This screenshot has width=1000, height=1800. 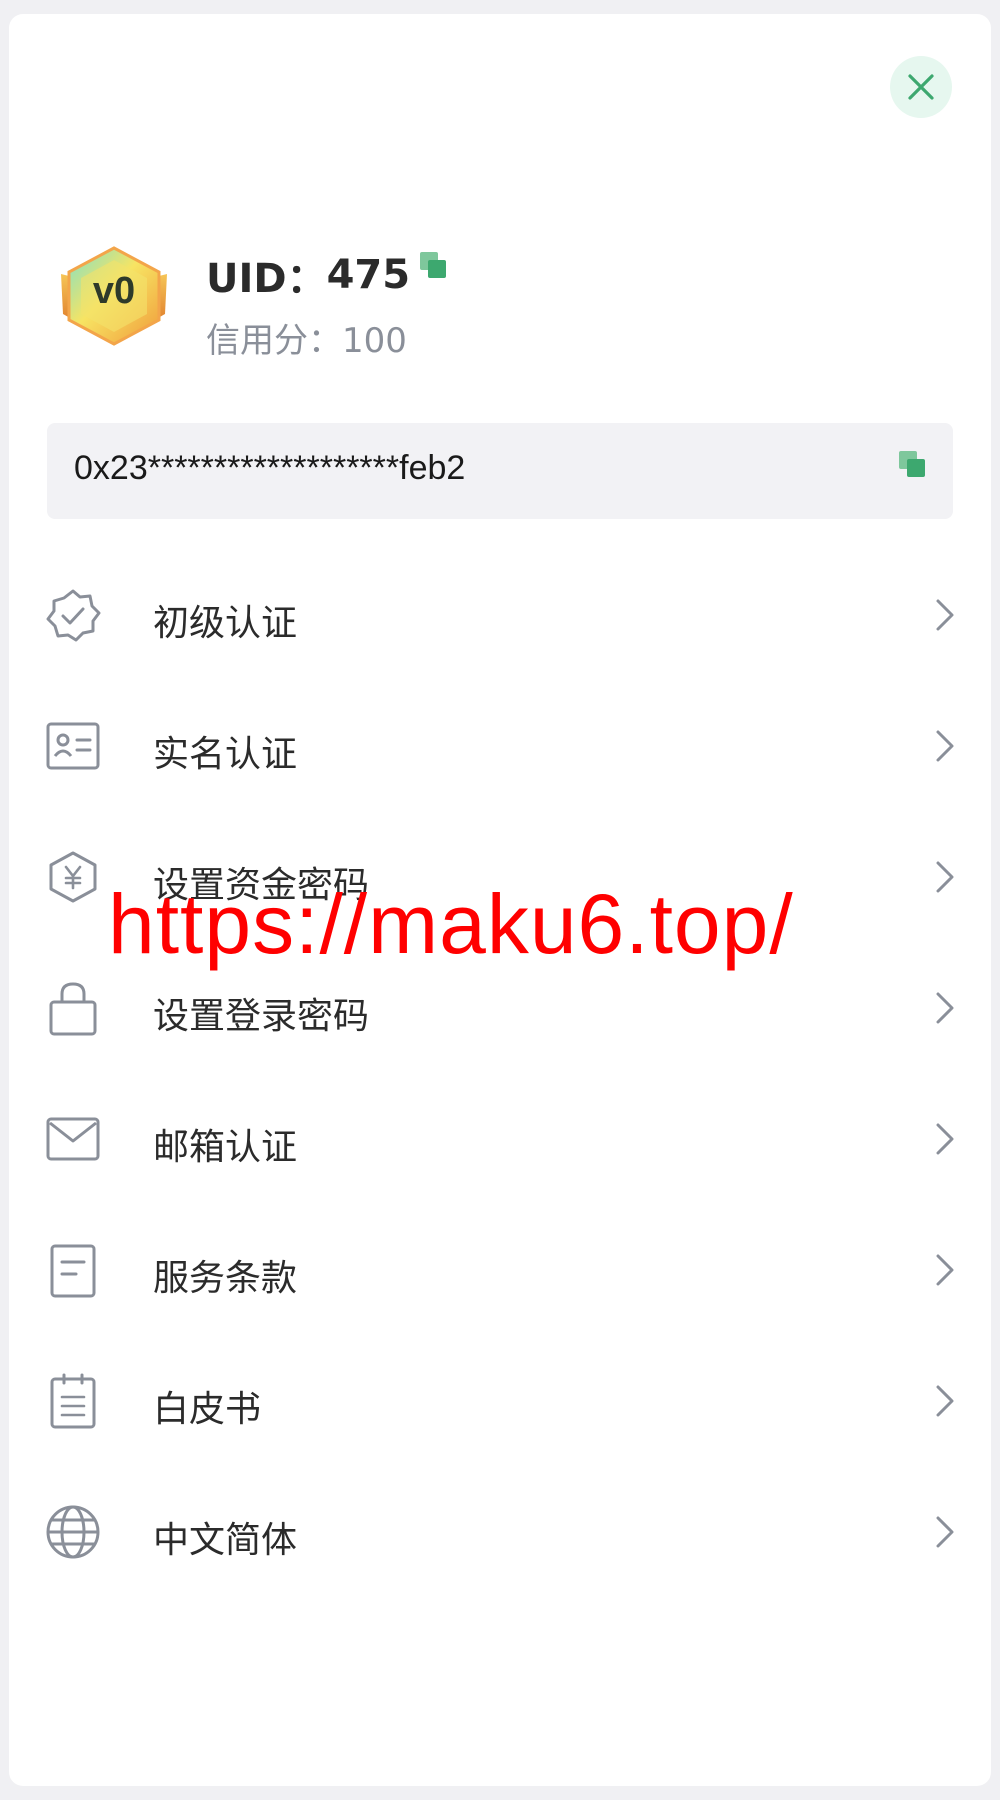 What do you see at coordinates (73, 877) in the screenshot?
I see `yuan-shield-icon` at bounding box center [73, 877].